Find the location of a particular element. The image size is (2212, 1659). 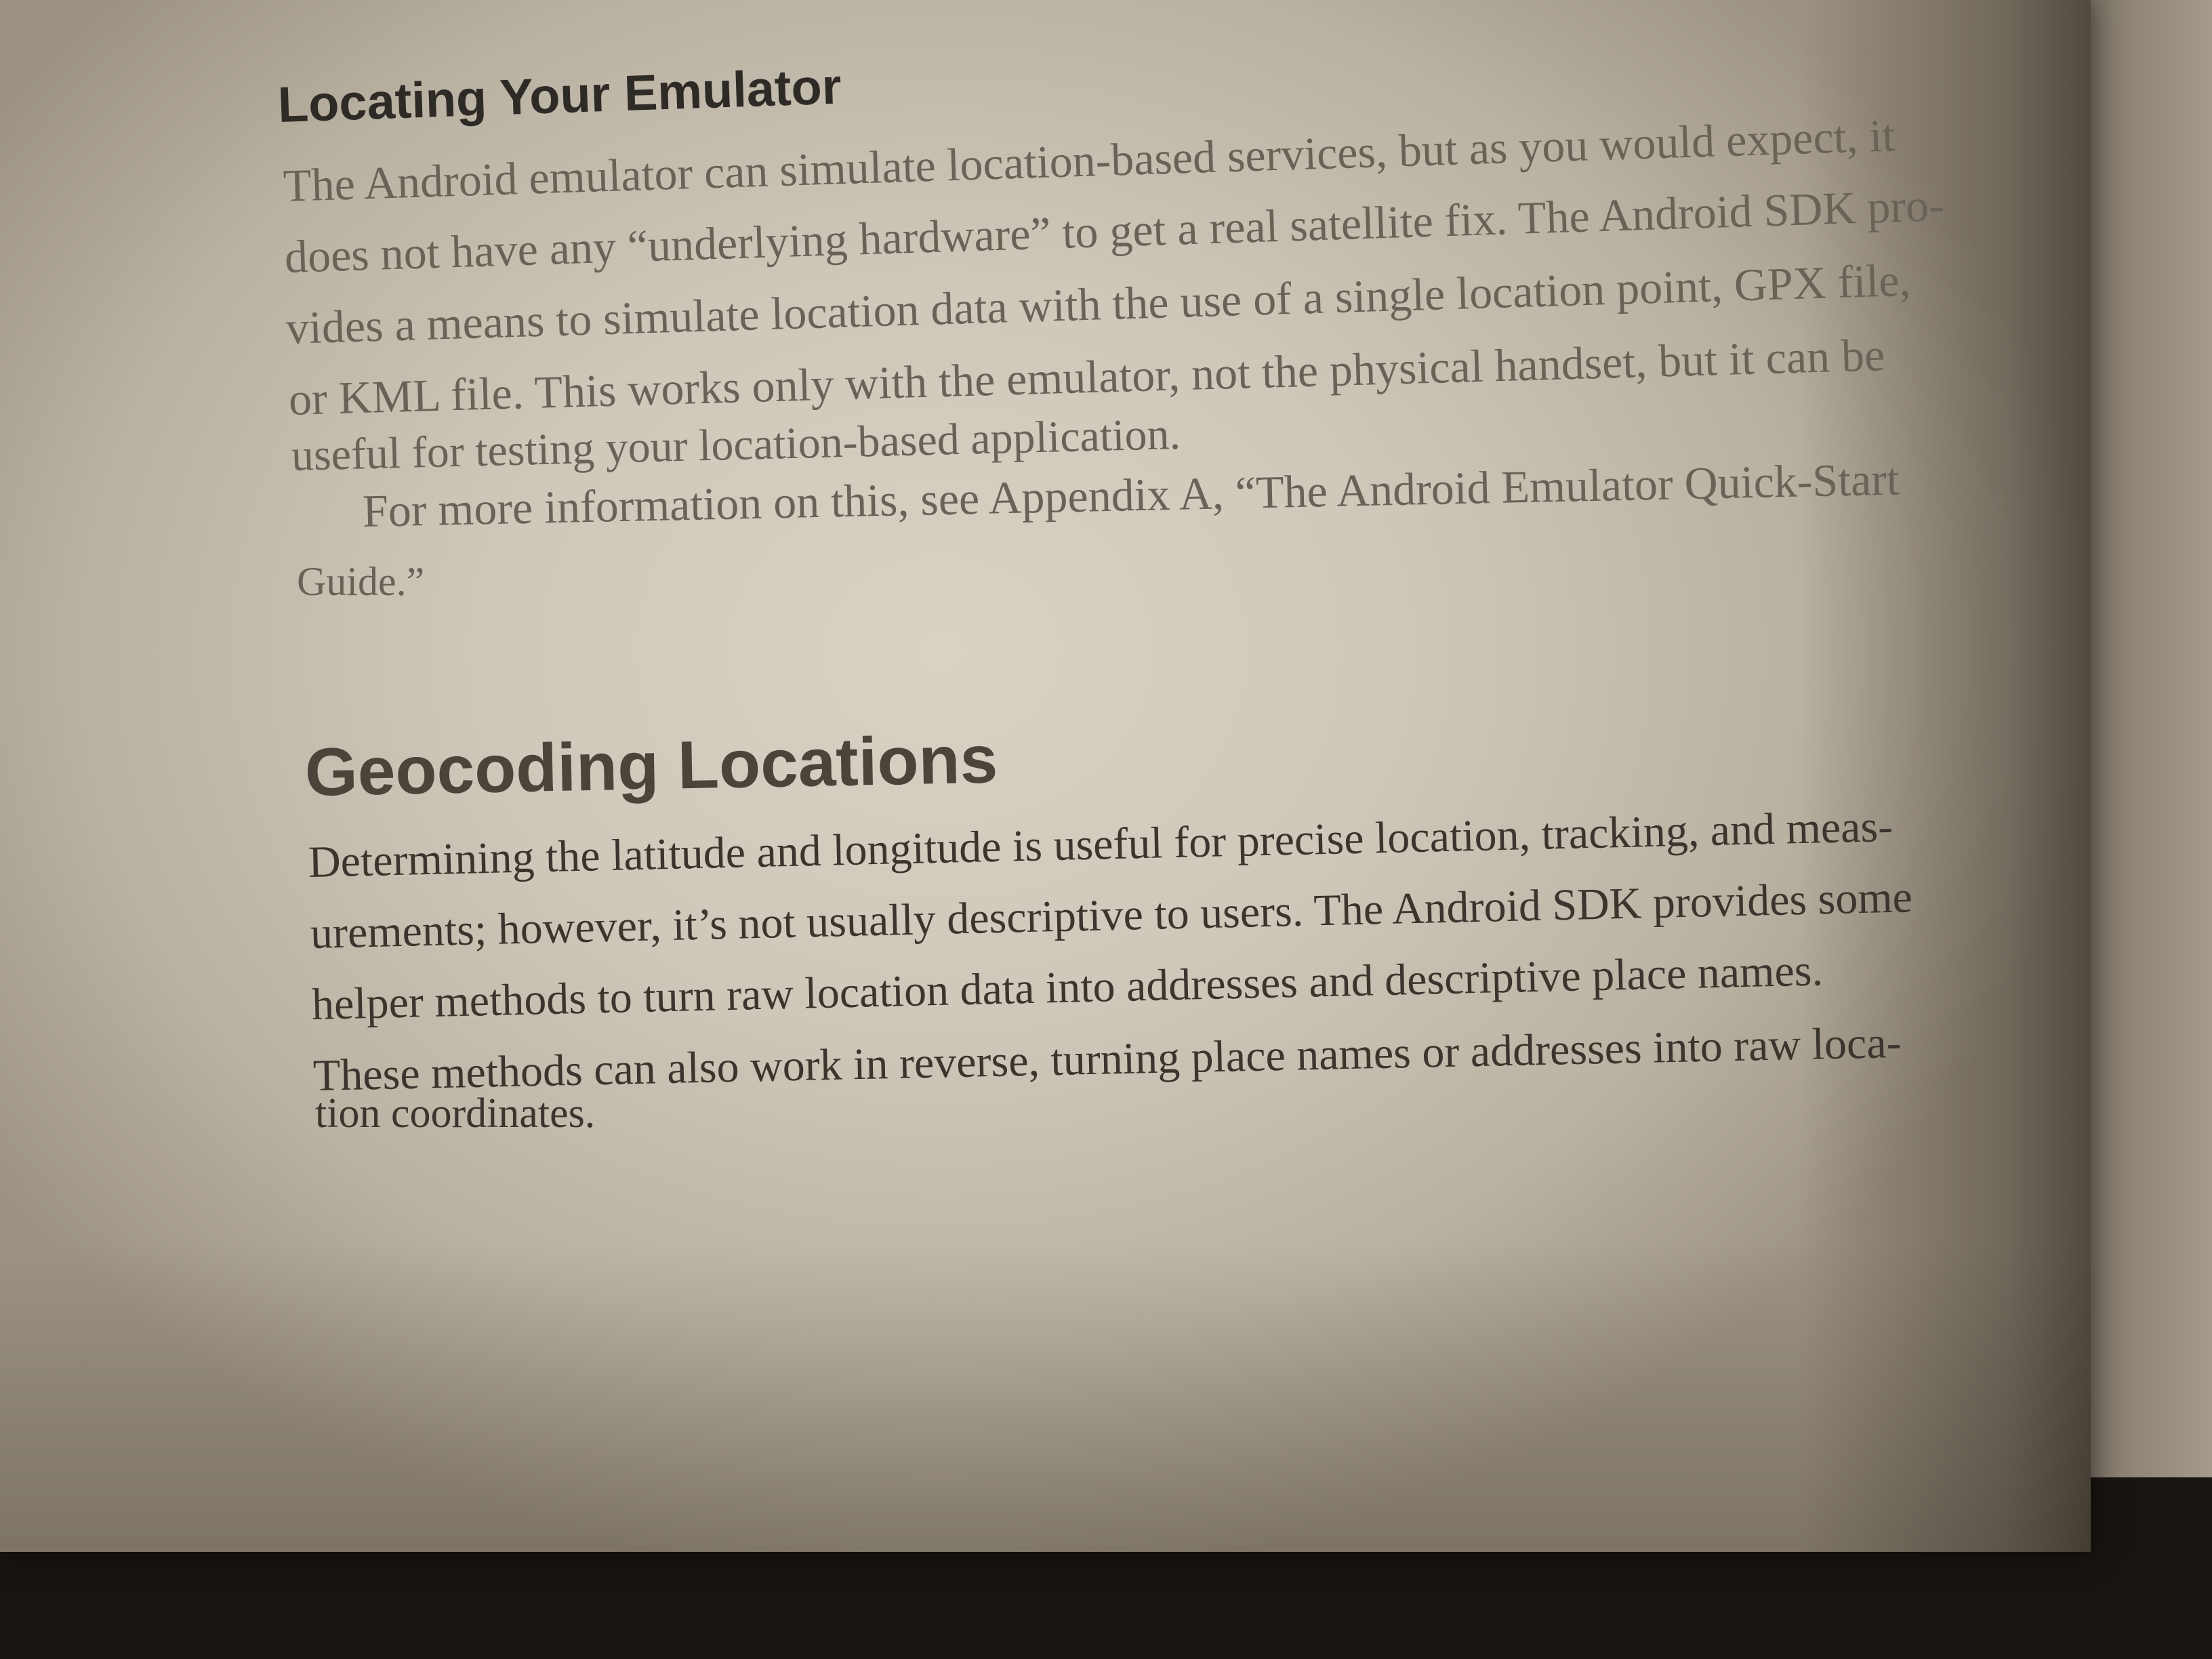

heading-locating-your-emulator: Locating Your Emulator is located at coordinates (559, 96).